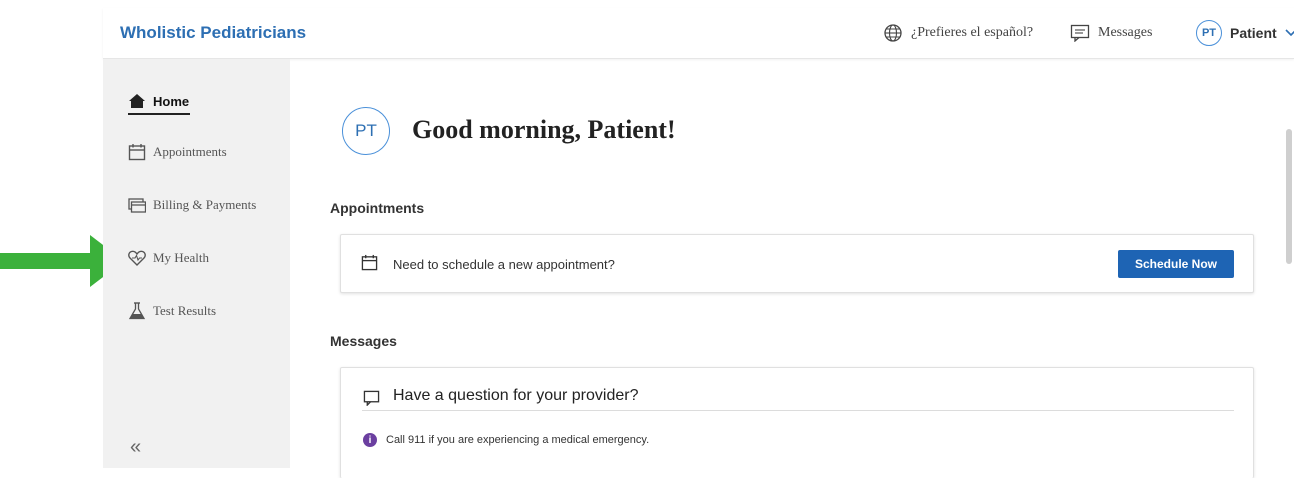  What do you see at coordinates (185, 310) in the screenshot?
I see `sidebar-item-label: Test Results` at bounding box center [185, 310].